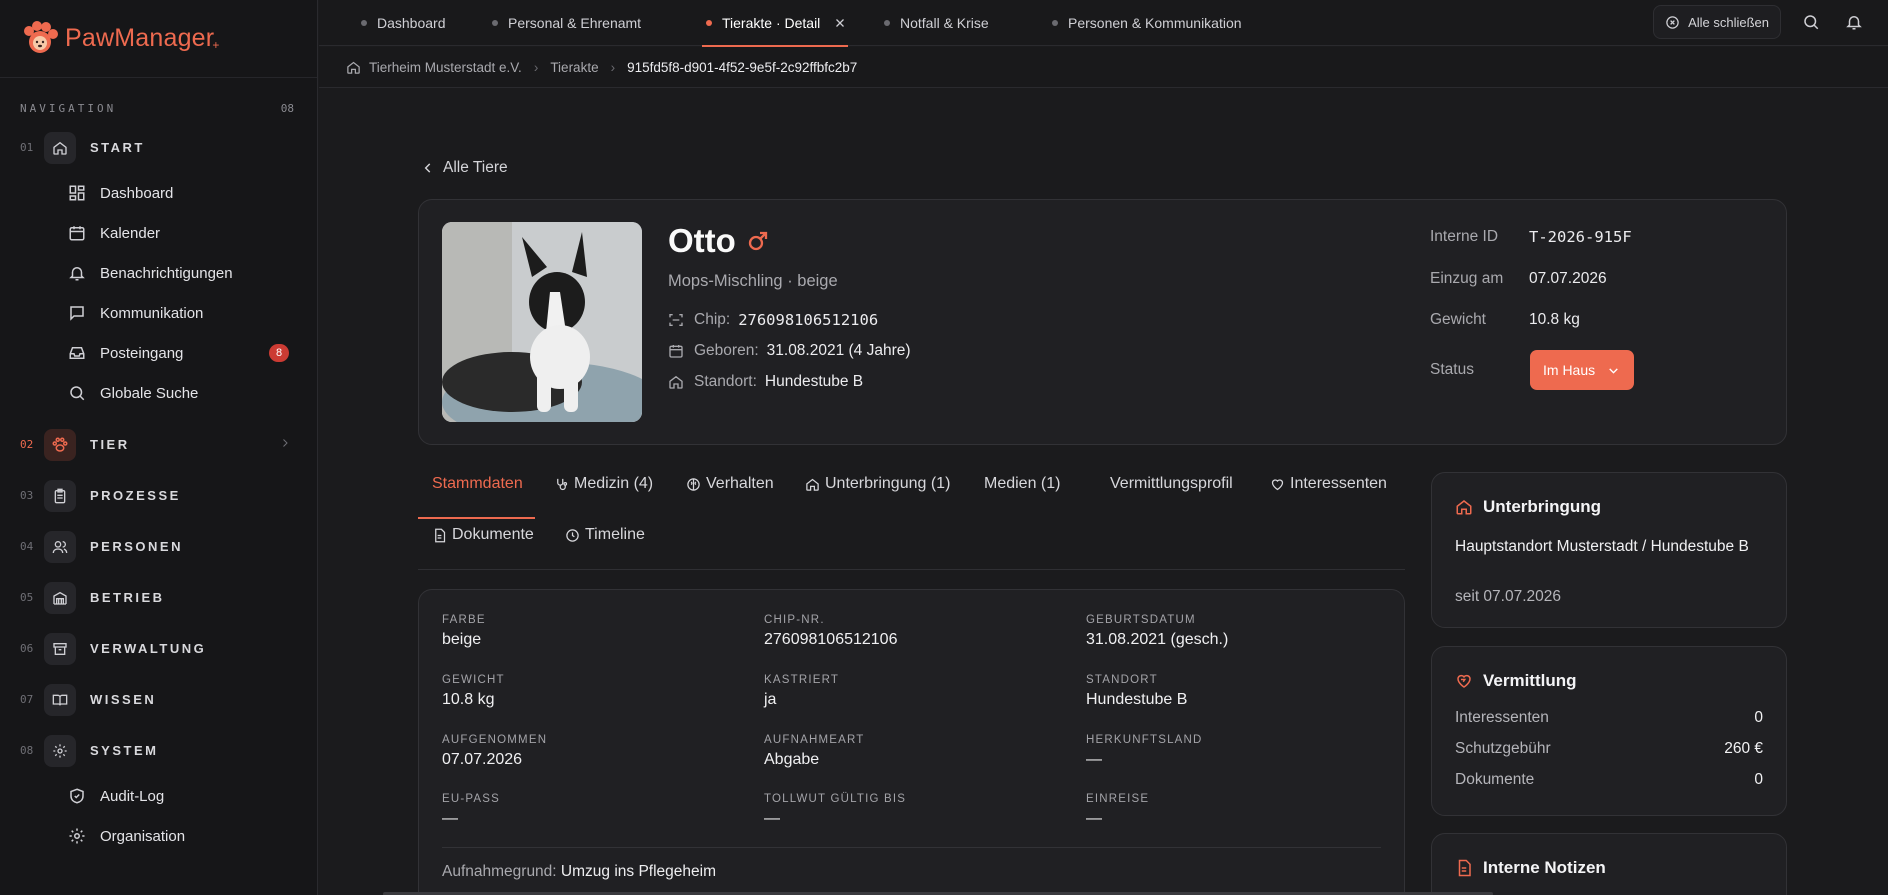 The height and width of the screenshot is (895, 1888). What do you see at coordinates (605, 535) in the screenshot?
I see `tab-timeline: Timeline` at bounding box center [605, 535].